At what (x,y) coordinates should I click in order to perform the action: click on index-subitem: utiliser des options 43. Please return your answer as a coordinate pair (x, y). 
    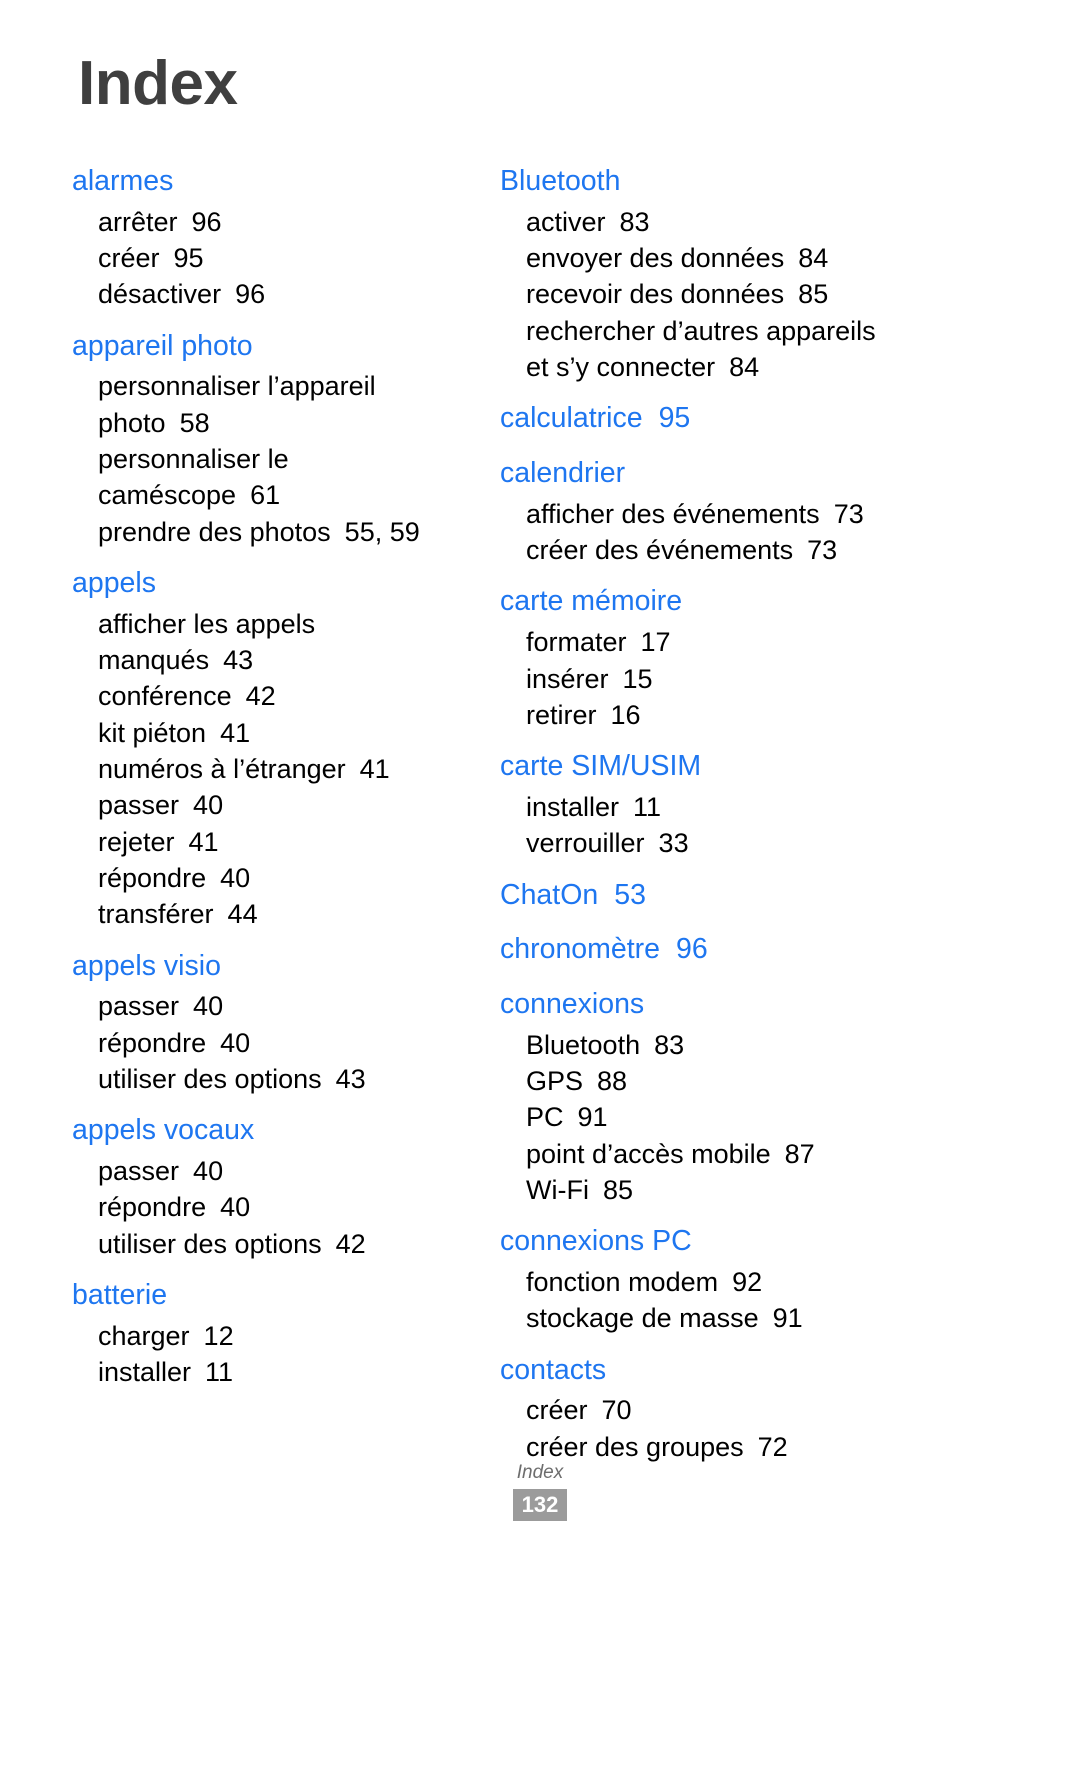
    Looking at the image, I should click on (270, 1079).